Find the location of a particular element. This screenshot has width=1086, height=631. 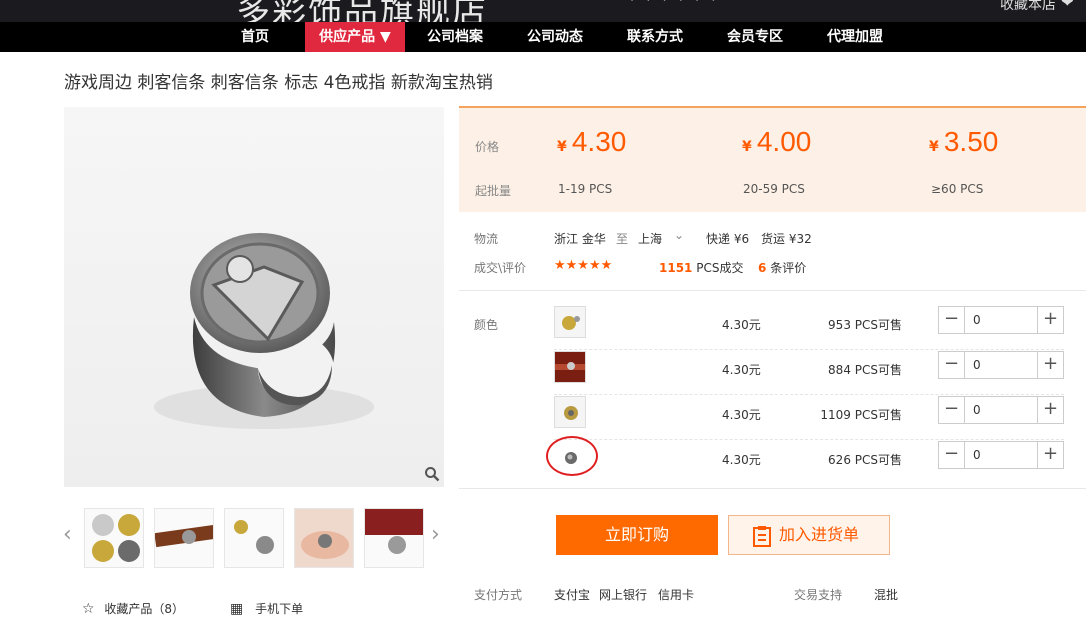

payment-method-alipay: 支付宝 is located at coordinates (572, 595).